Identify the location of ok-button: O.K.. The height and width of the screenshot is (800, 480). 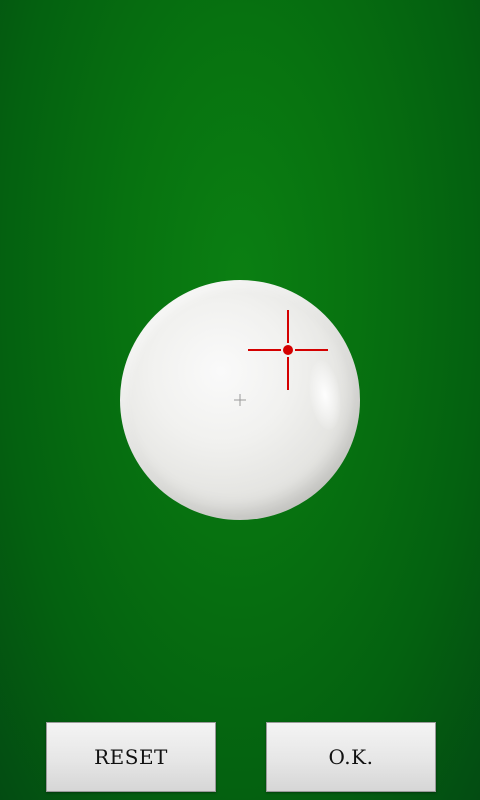
(351, 757).